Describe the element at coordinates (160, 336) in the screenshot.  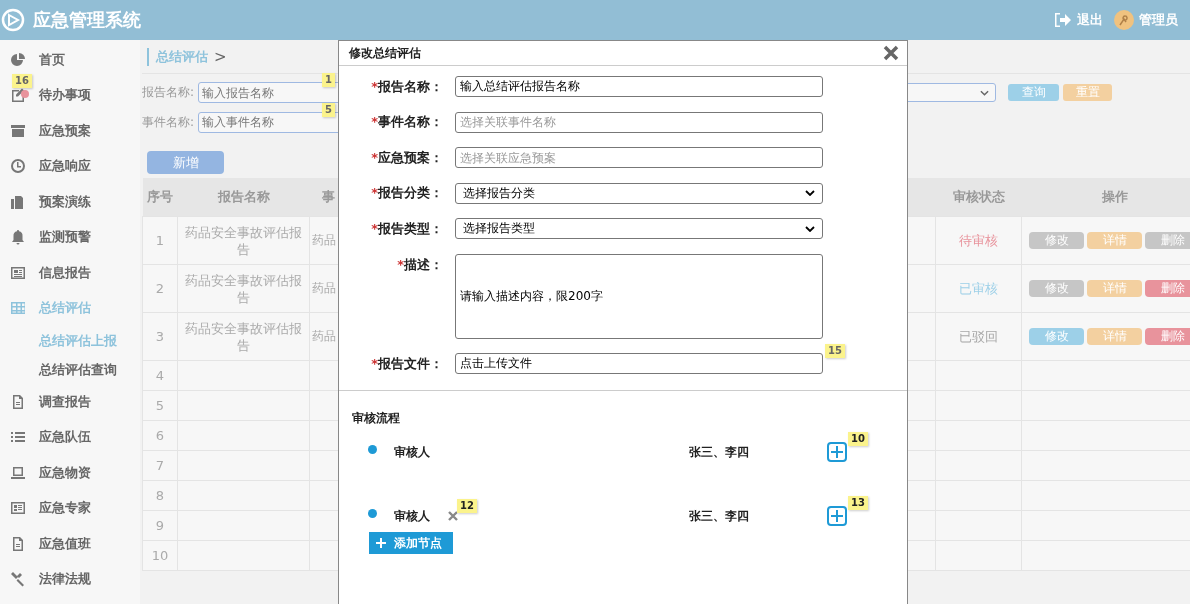
I see `table-cell: 3` at that location.